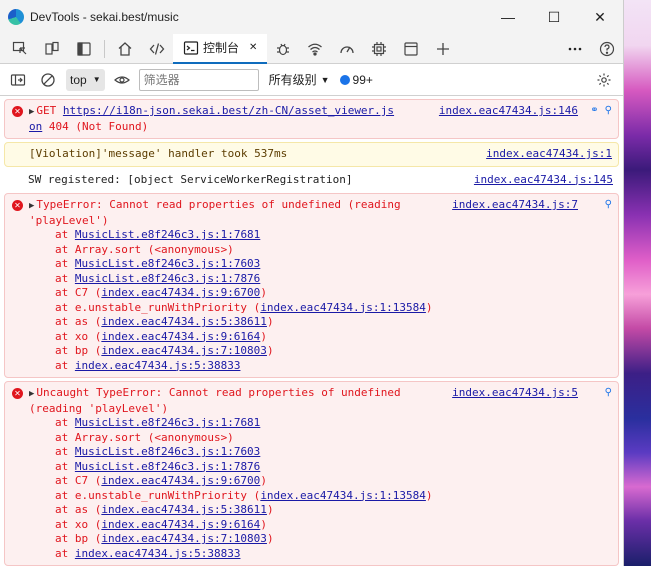 This screenshot has height=566, width=651. I want to click on help-icon, so click(607, 48).